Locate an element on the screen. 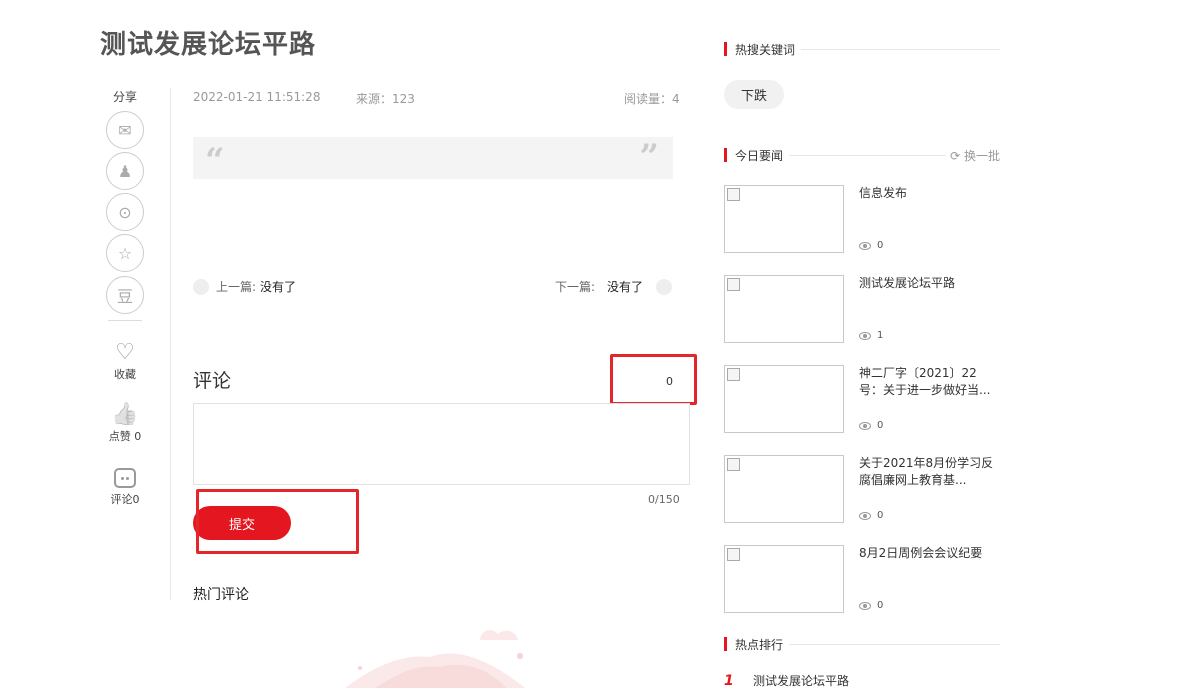 The image size is (1177, 688). douban-icon: 豆 is located at coordinates (124, 296).